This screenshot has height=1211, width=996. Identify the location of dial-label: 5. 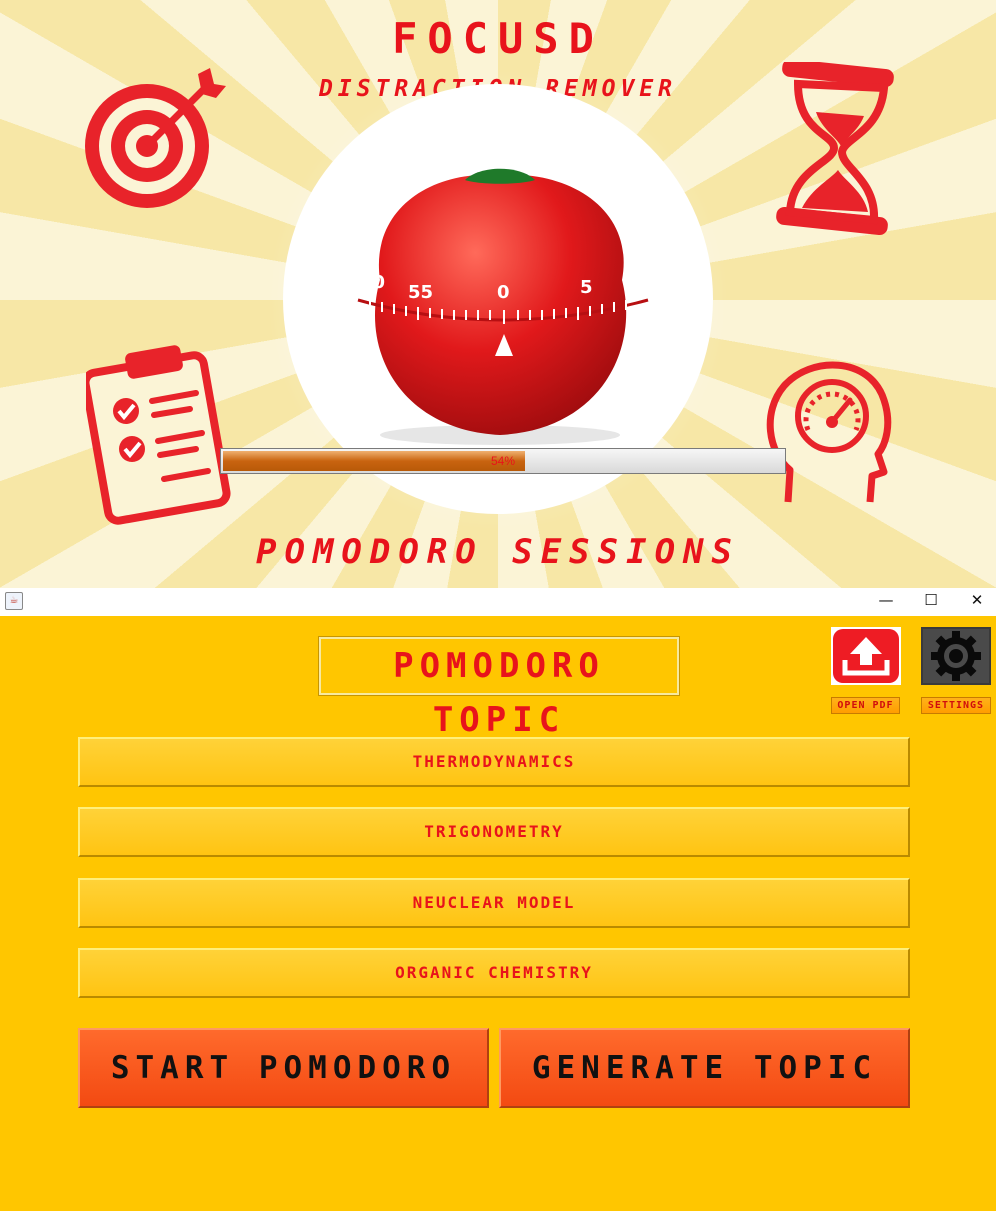
(586, 287).